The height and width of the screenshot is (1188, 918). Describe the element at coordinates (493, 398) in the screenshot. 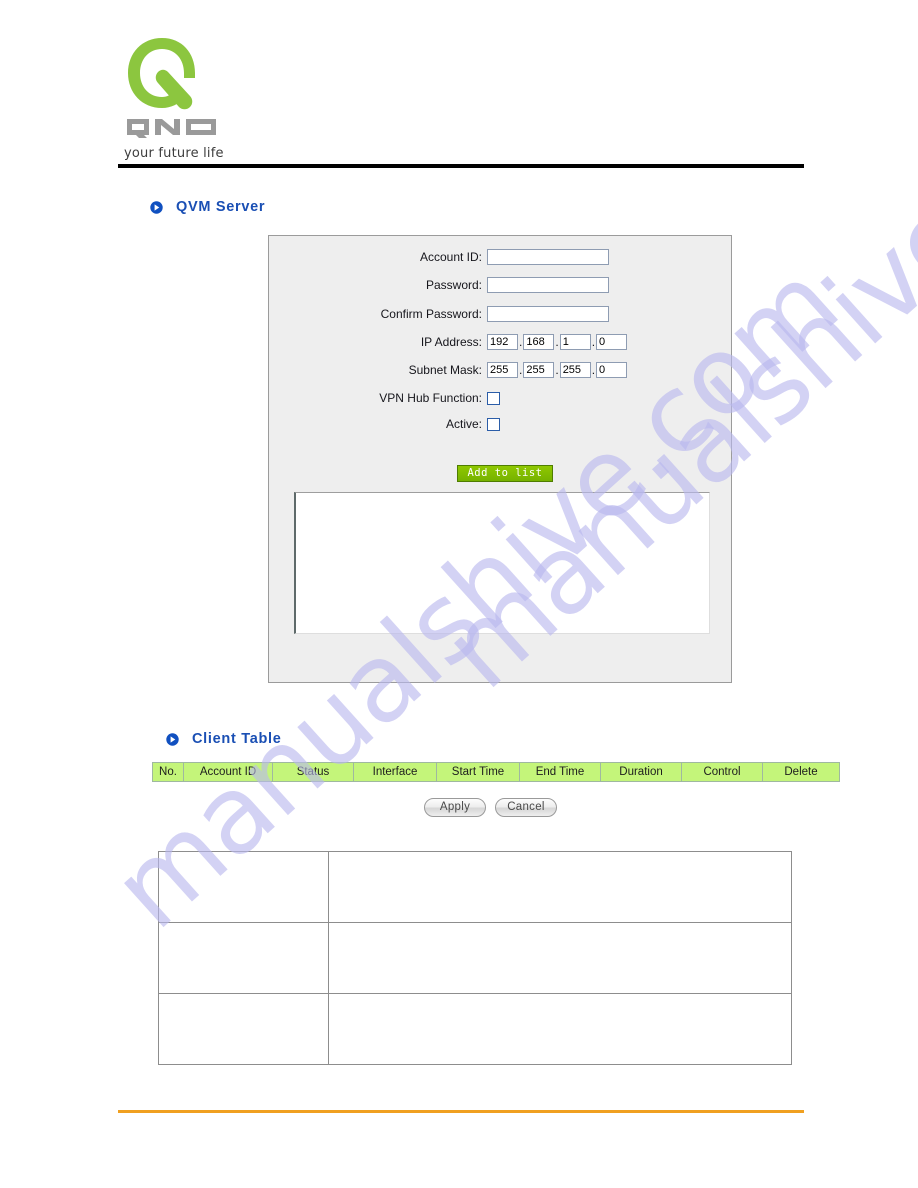

I see `vpn-hub-function-checkbox` at that location.